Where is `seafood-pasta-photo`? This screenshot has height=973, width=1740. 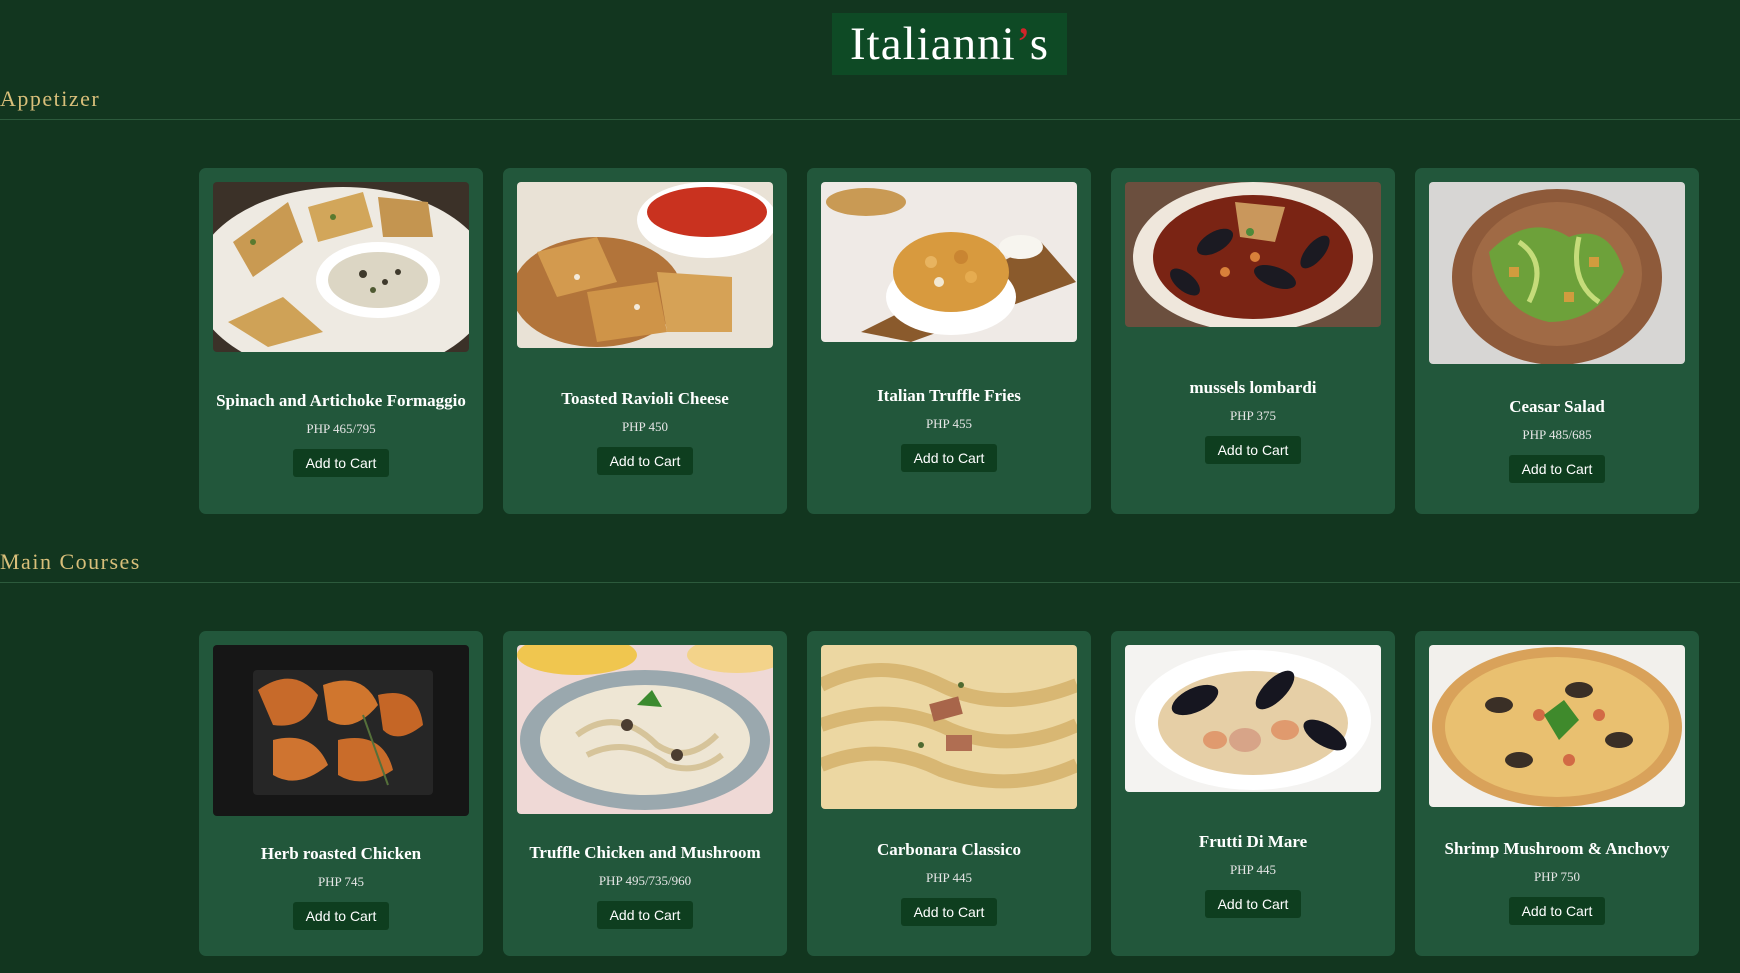 seafood-pasta-photo is located at coordinates (1253, 718).